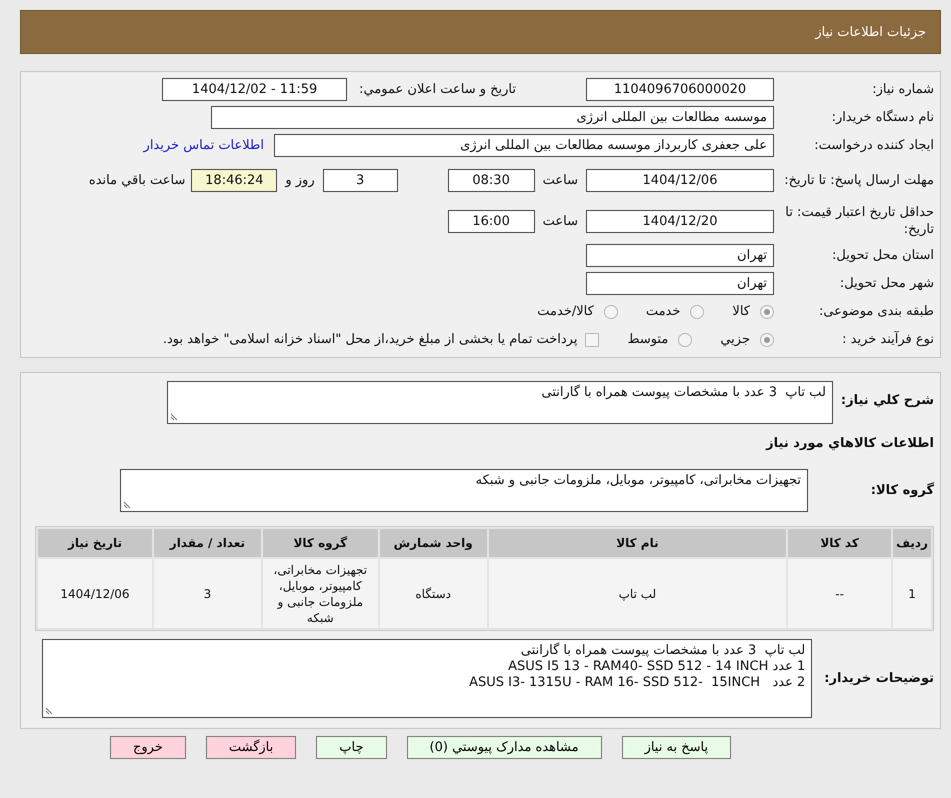  Describe the element at coordinates (680, 89) in the screenshot. I see `need-number-field: 1104096706000020` at that location.